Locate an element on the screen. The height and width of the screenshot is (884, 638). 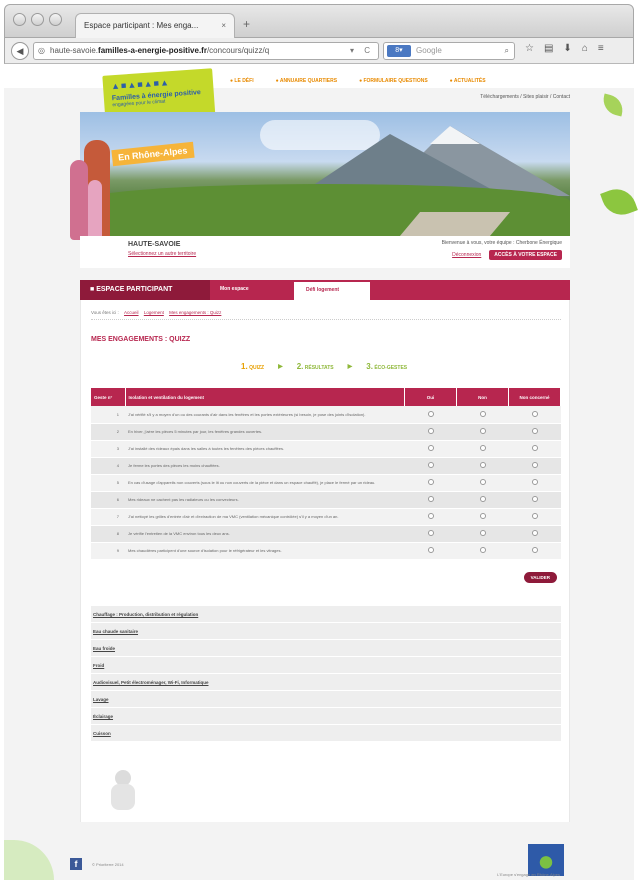
dropdown-arrow-icon: ▾ is located at coordinates (352, 50).